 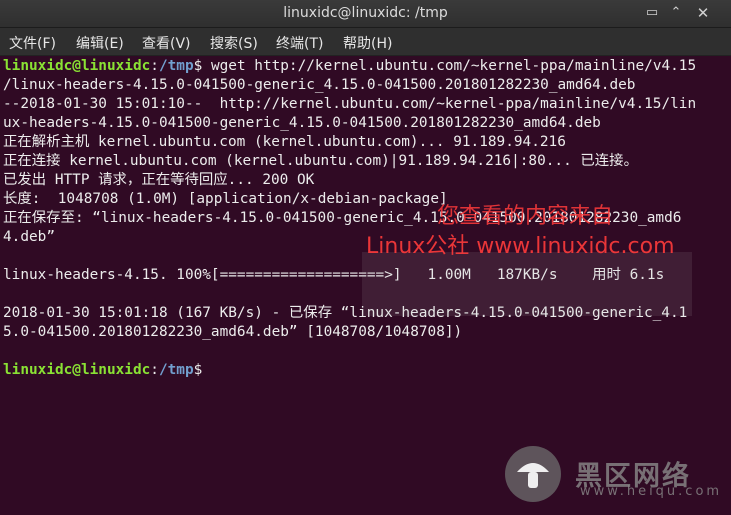 What do you see at coordinates (520, 246) in the screenshot?
I see `watermark-url: Linux公社 www.linuxidc.com` at bounding box center [520, 246].